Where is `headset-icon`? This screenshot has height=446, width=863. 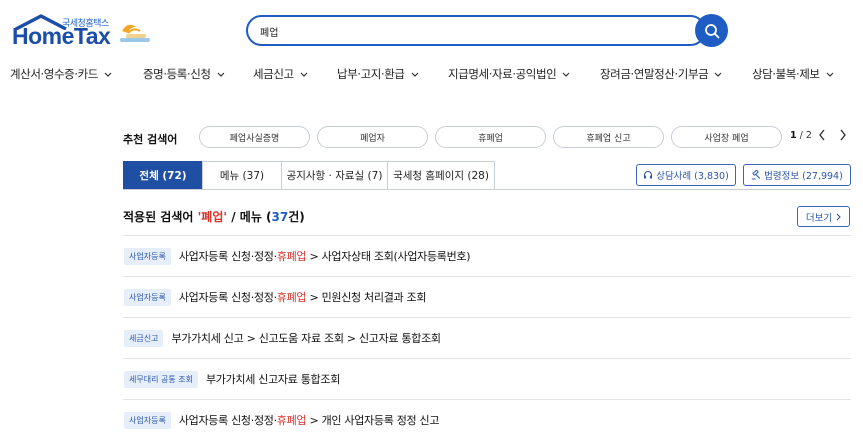
headset-icon is located at coordinates (648, 175).